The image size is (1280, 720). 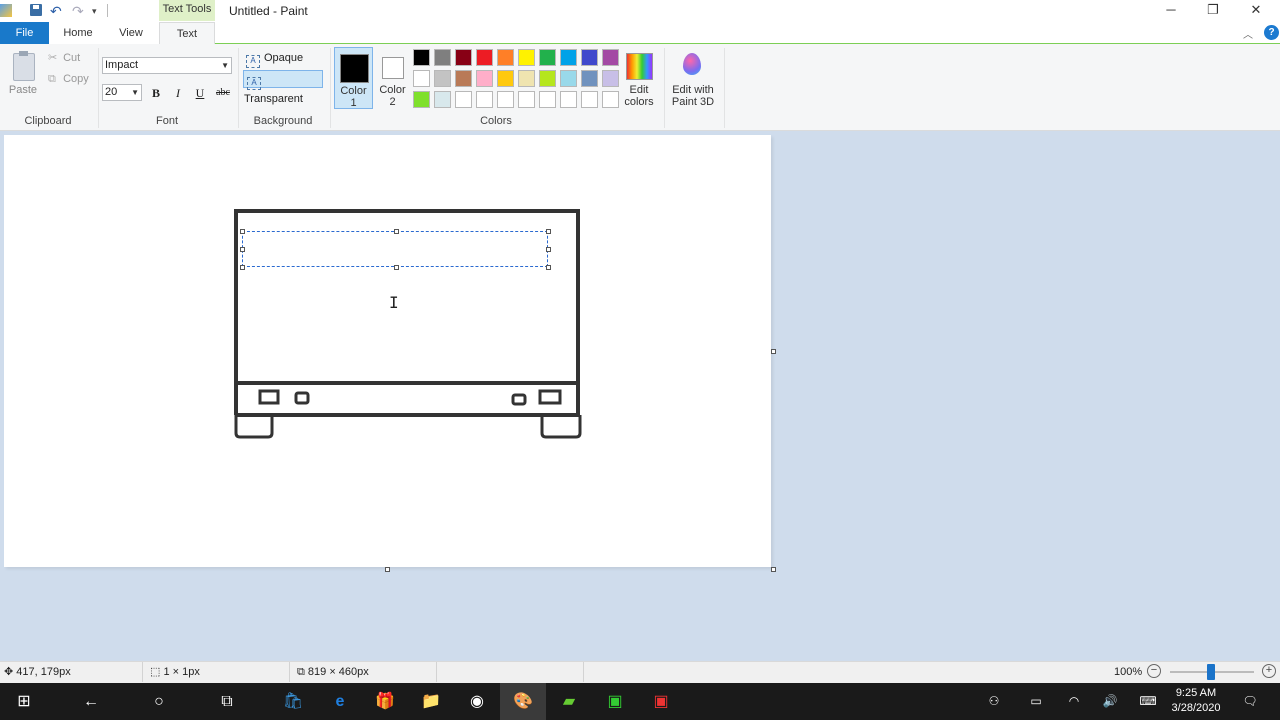 What do you see at coordinates (57, 11) in the screenshot?
I see `undo-icon: ↶` at bounding box center [57, 11].